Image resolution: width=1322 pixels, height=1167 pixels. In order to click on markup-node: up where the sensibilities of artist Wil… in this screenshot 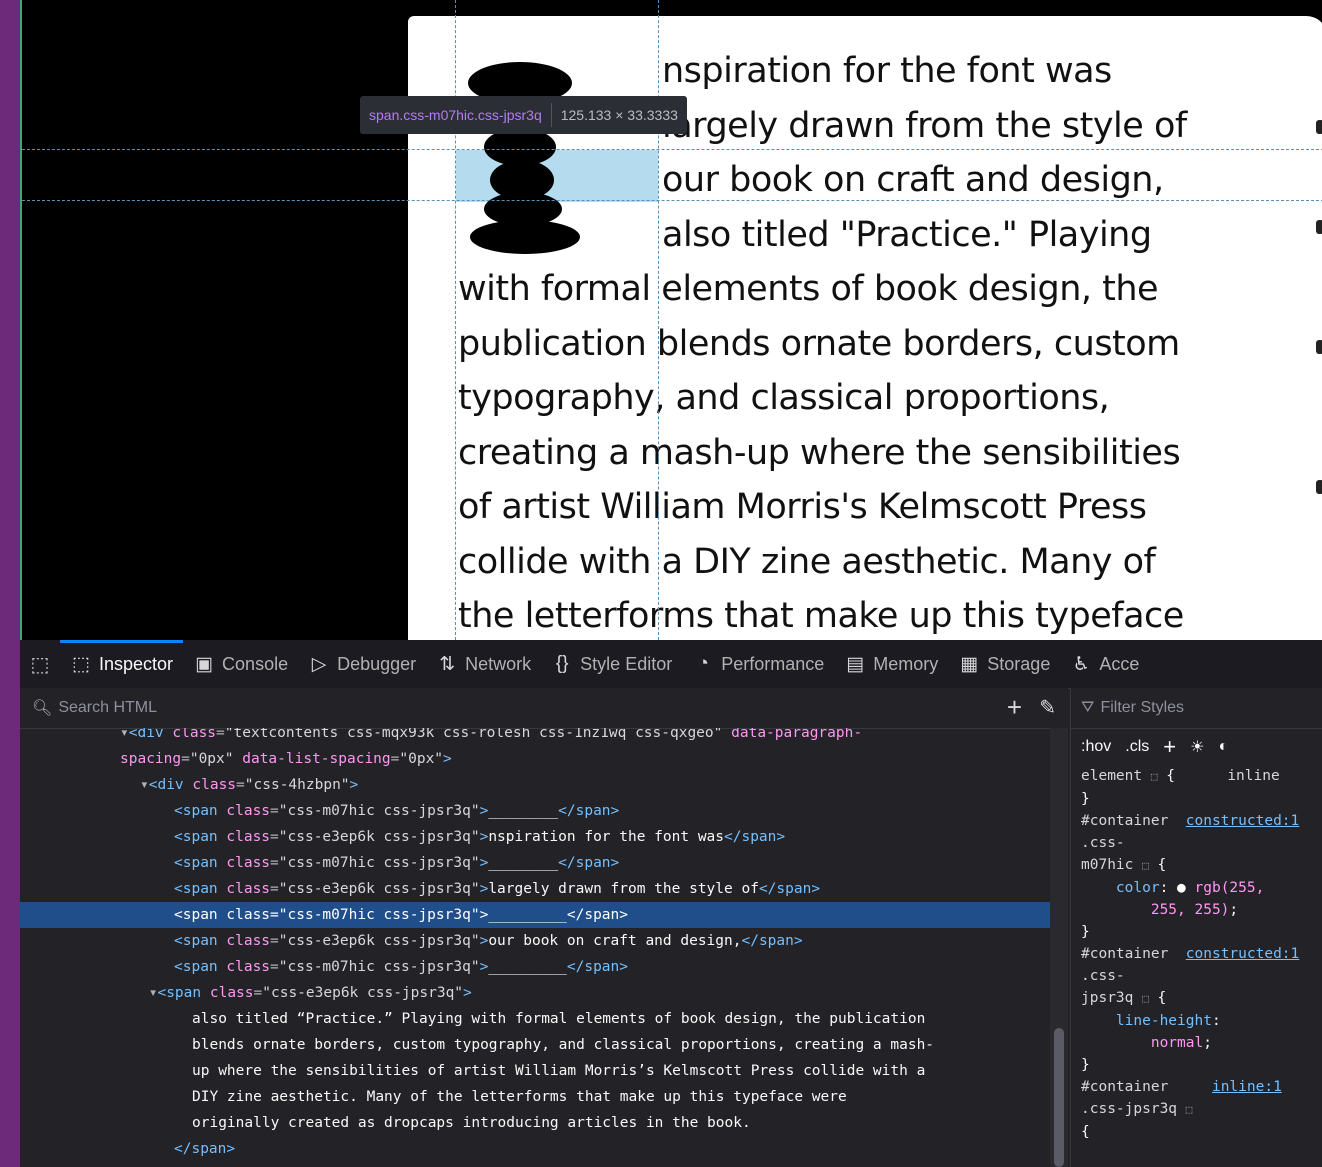, I will do `click(535, 1071)`.